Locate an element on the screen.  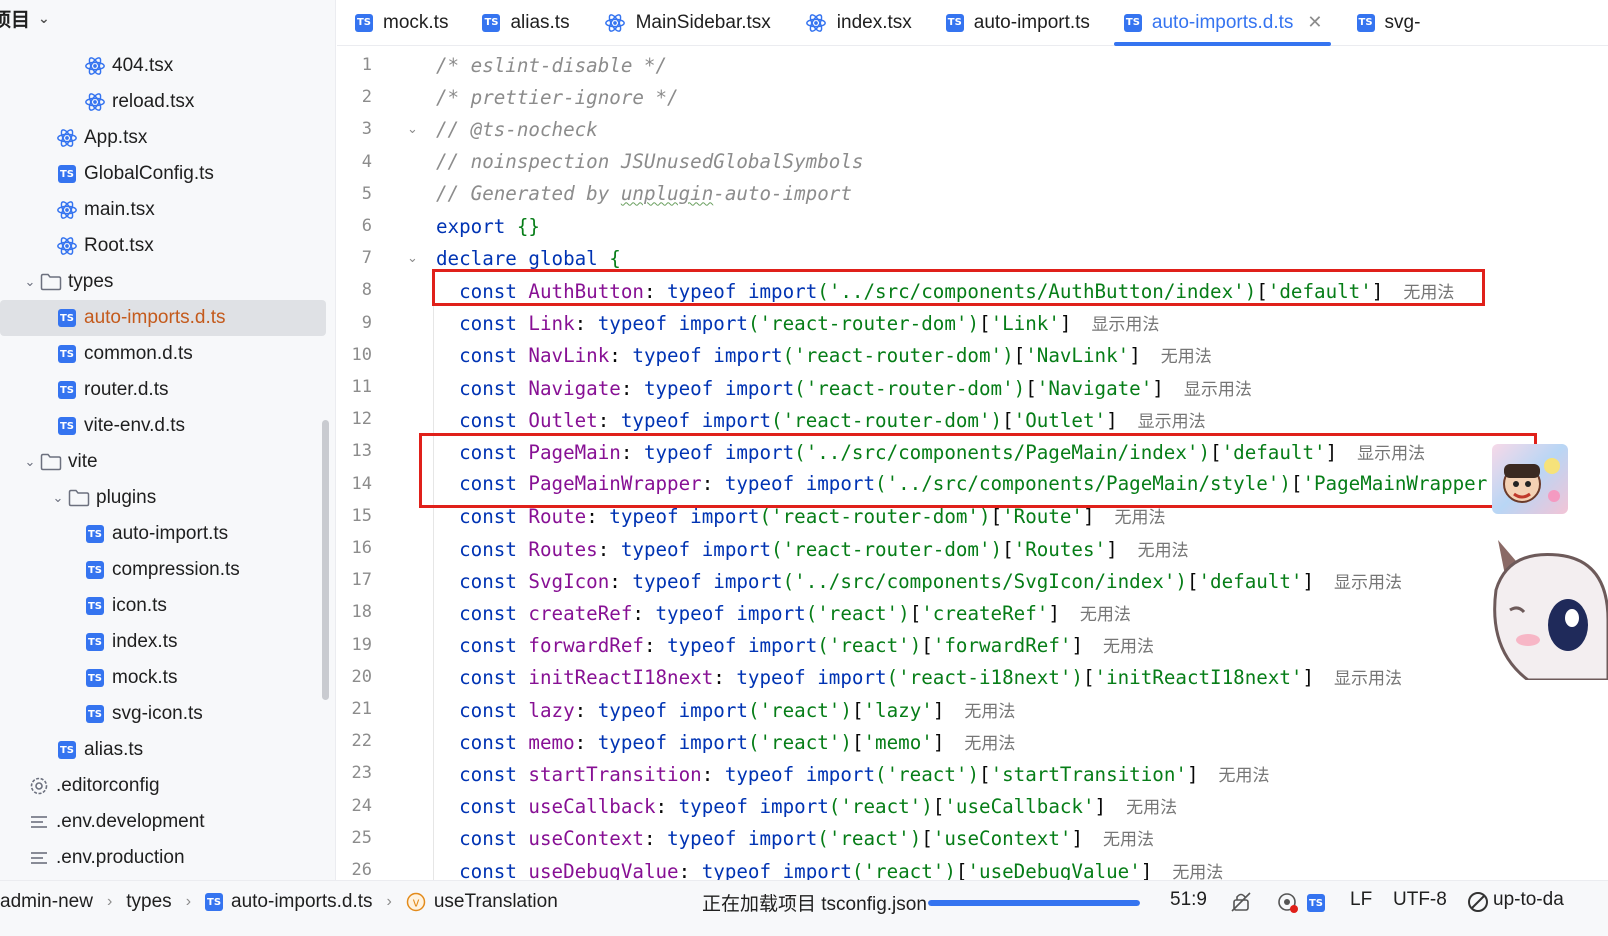
editor-tab: TS auto-import.ts is located at coordinates (1015, 23).